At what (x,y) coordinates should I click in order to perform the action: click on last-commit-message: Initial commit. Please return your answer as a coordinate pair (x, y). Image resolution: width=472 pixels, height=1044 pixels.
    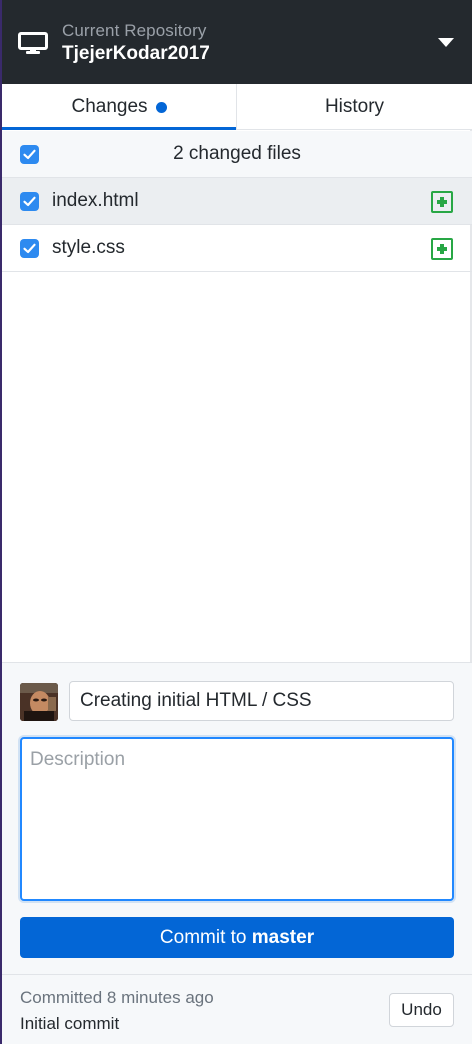
    Looking at the image, I should click on (70, 1023).